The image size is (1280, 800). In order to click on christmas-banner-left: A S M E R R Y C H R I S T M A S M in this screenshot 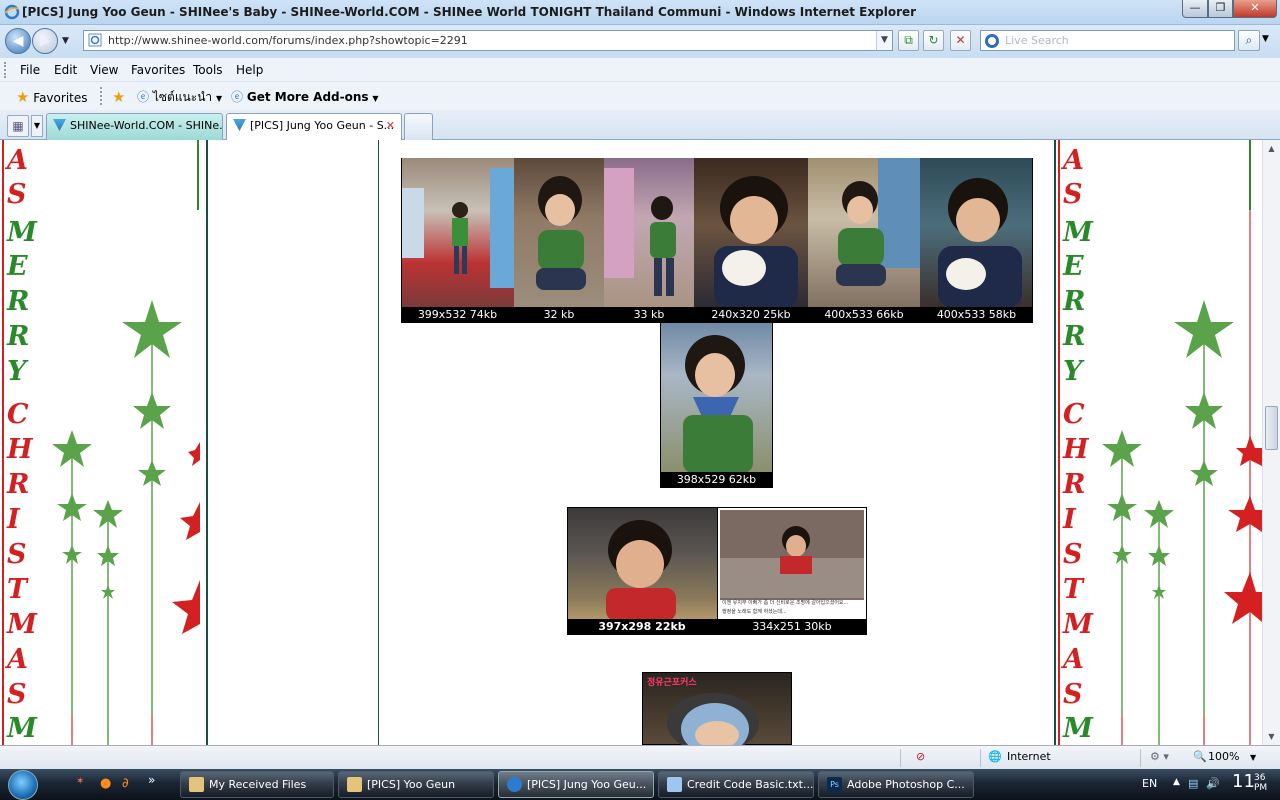, I will do `click(100, 442)`.